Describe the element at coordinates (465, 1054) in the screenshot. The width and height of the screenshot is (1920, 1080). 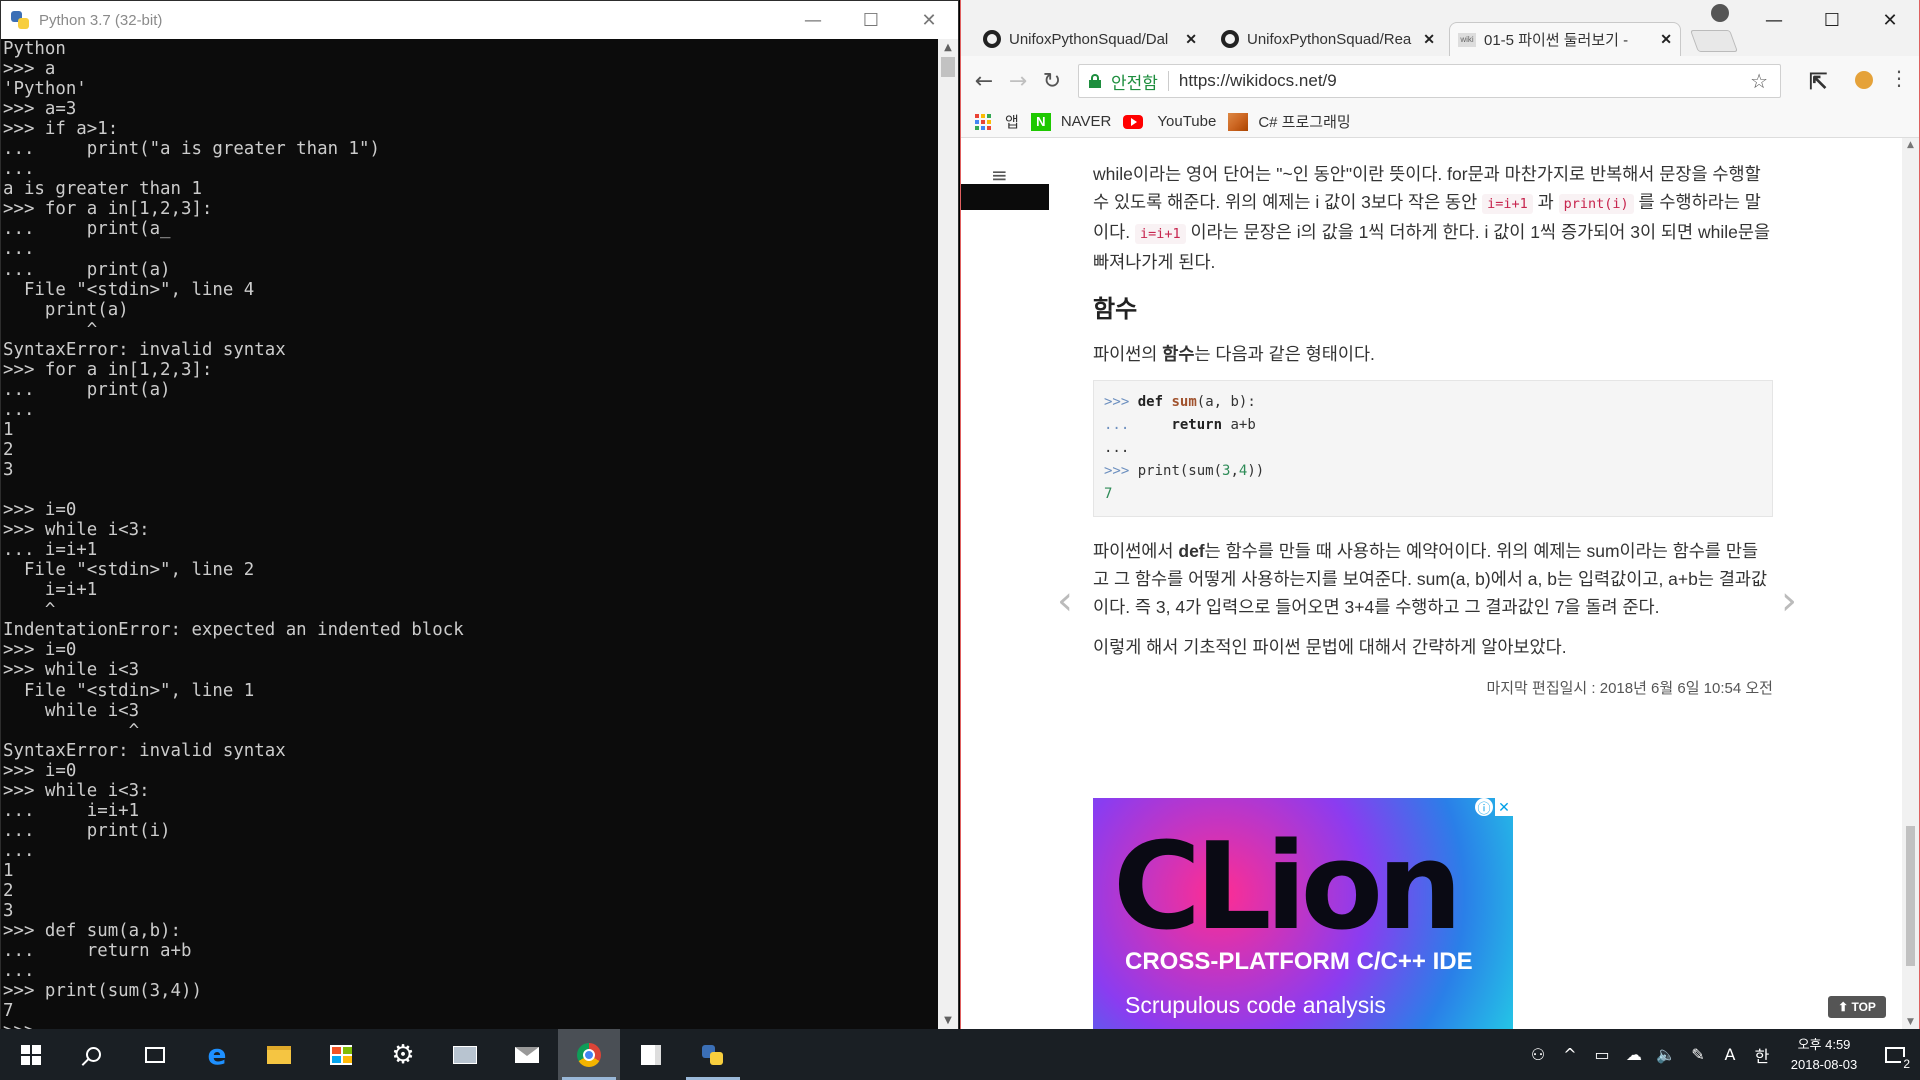
I see `taskbar-app` at that location.